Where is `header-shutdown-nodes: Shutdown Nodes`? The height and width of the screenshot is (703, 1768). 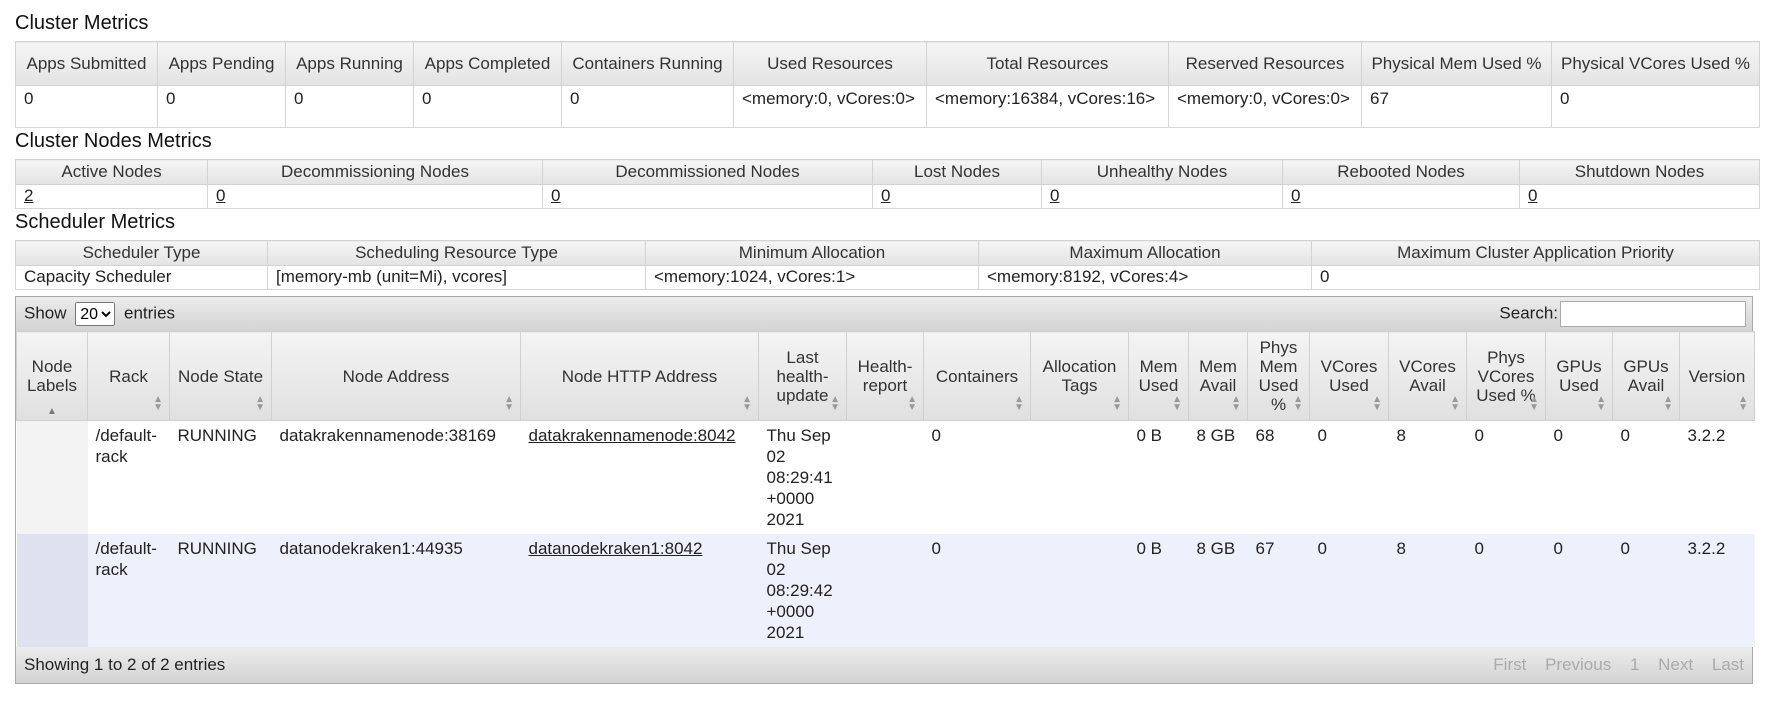 header-shutdown-nodes: Shutdown Nodes is located at coordinates (1639, 172).